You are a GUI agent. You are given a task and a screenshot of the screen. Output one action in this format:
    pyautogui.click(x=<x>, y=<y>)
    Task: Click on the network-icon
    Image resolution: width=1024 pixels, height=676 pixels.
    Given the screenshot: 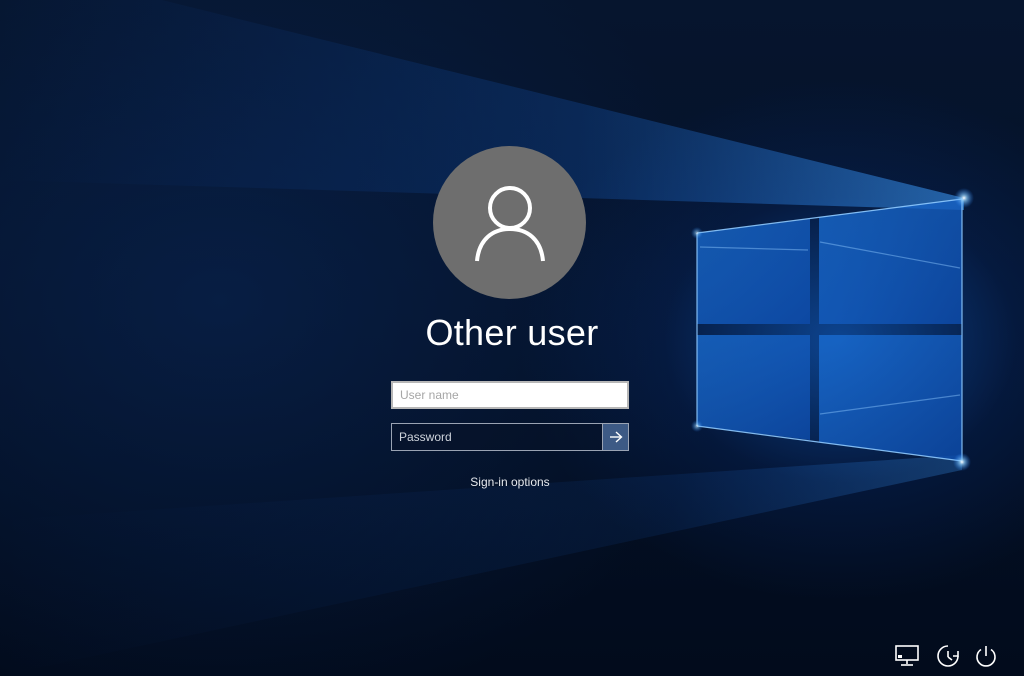 What is the action you would take?
    pyautogui.click(x=907, y=655)
    